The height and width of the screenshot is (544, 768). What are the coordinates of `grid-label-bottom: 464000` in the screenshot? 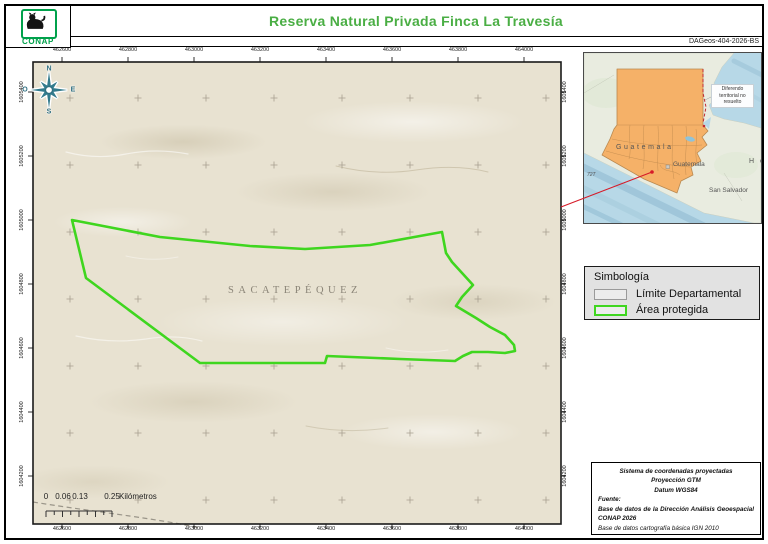 It's located at (524, 529).